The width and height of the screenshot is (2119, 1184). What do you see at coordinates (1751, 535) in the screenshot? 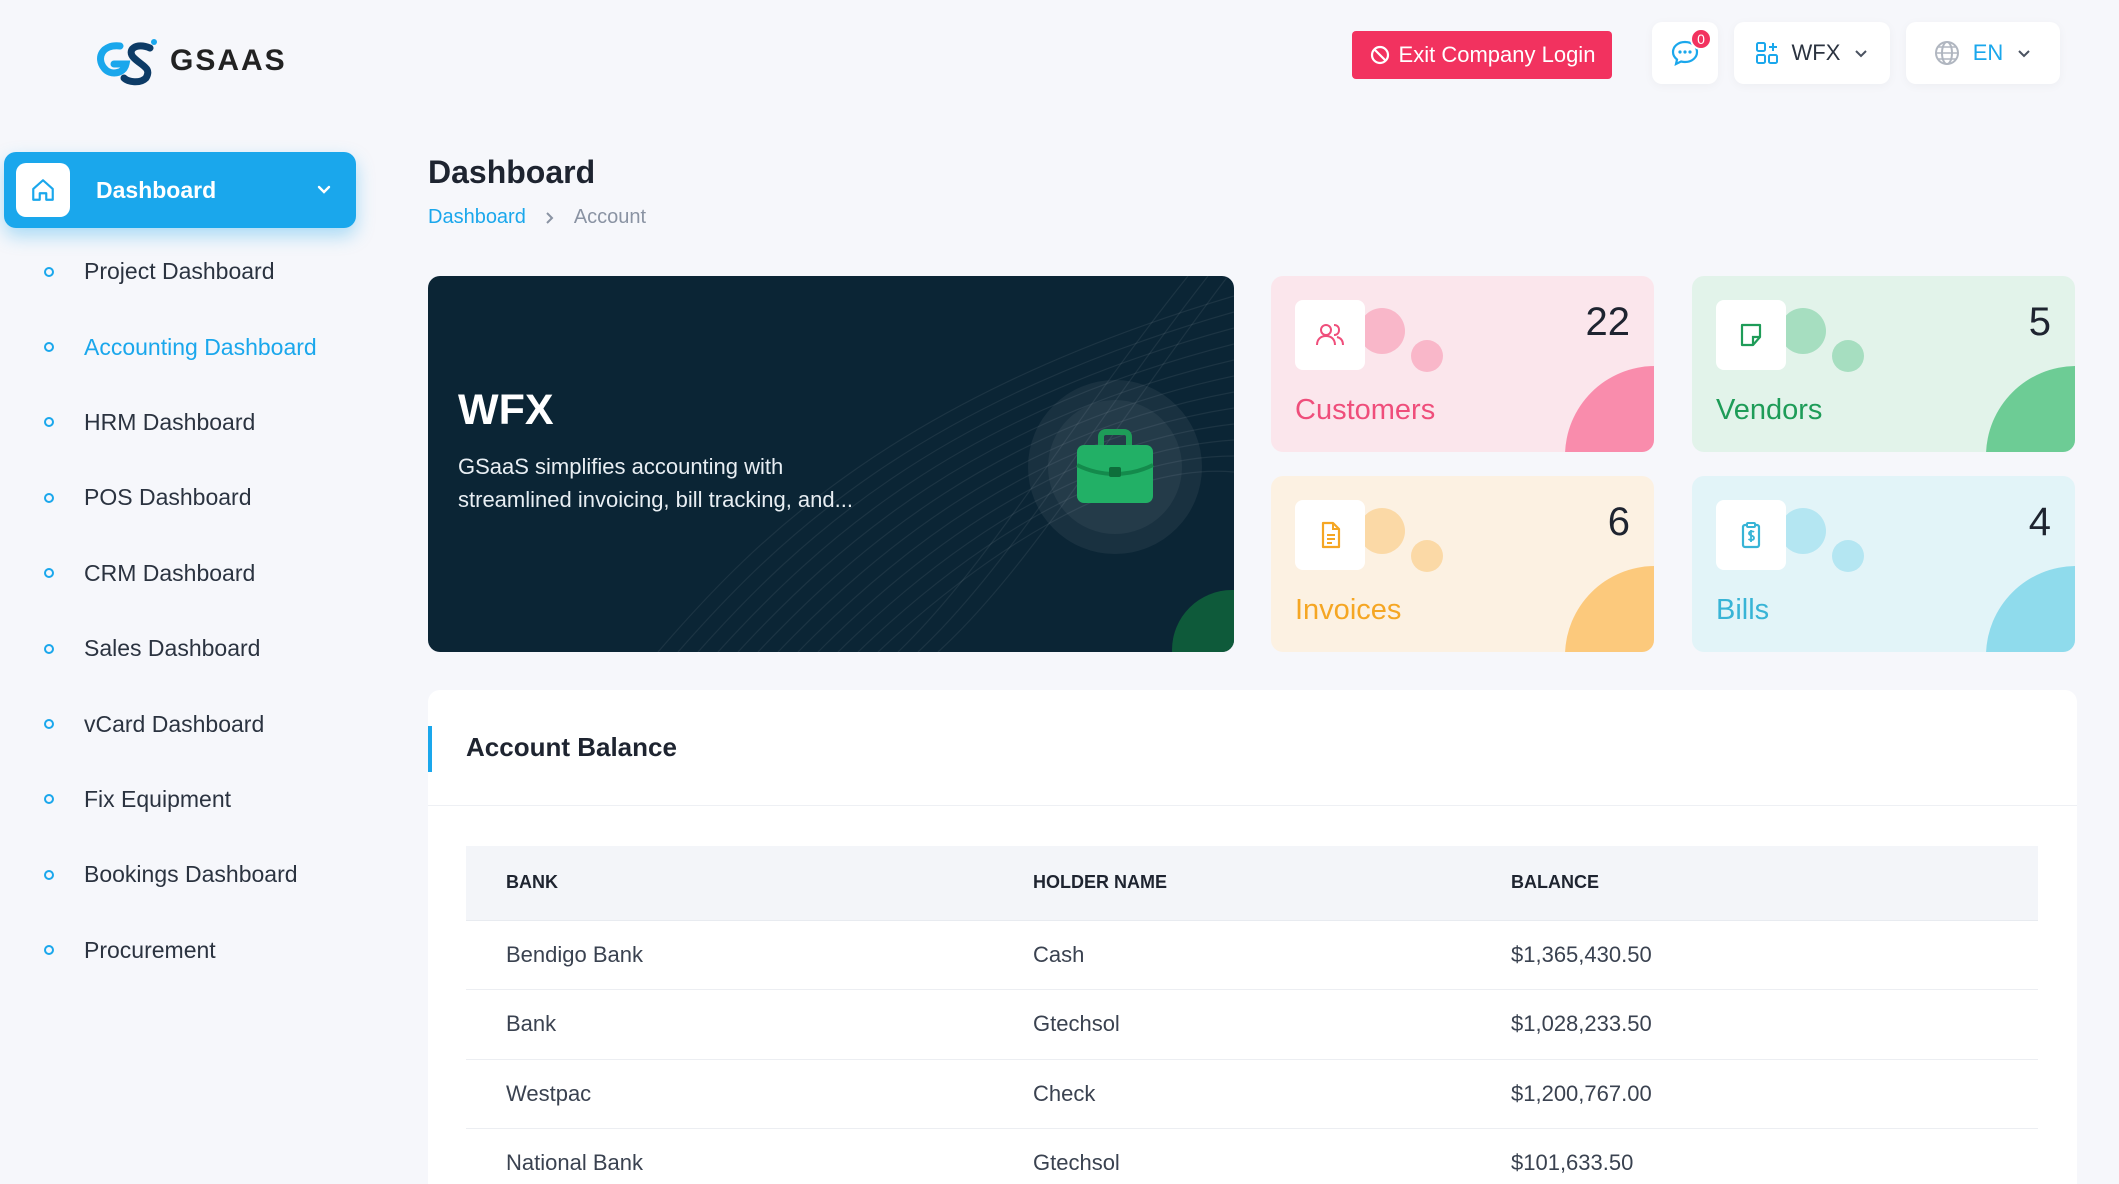
I see `clipboard-dollar-icon` at bounding box center [1751, 535].